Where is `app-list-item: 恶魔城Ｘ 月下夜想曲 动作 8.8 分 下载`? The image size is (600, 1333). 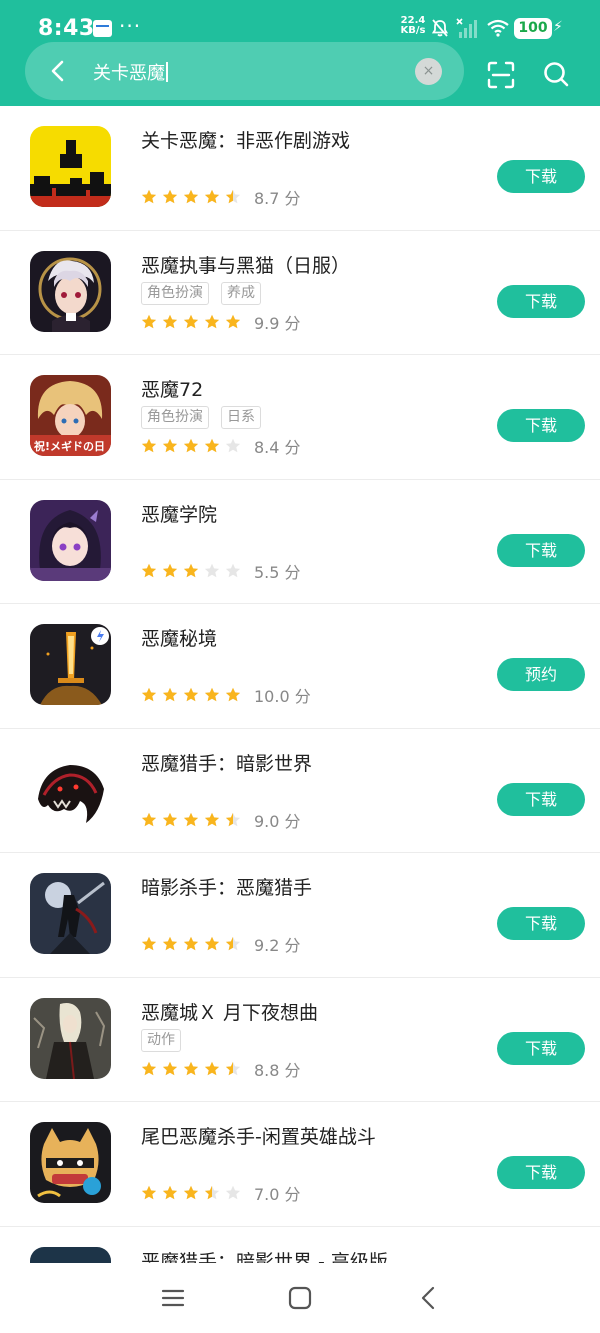
app-list-item: 恶魔城Ｘ 月下夜想曲 动作 8.8 分 下载 is located at coordinates (300, 1040).